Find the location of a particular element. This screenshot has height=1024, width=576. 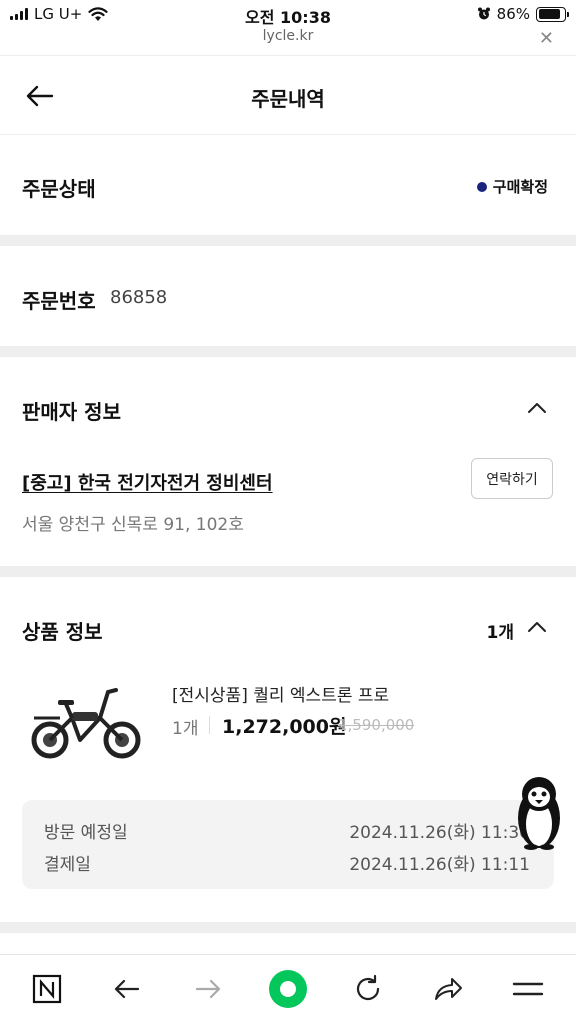

url-text: lycle.kr is located at coordinates (288, 36).